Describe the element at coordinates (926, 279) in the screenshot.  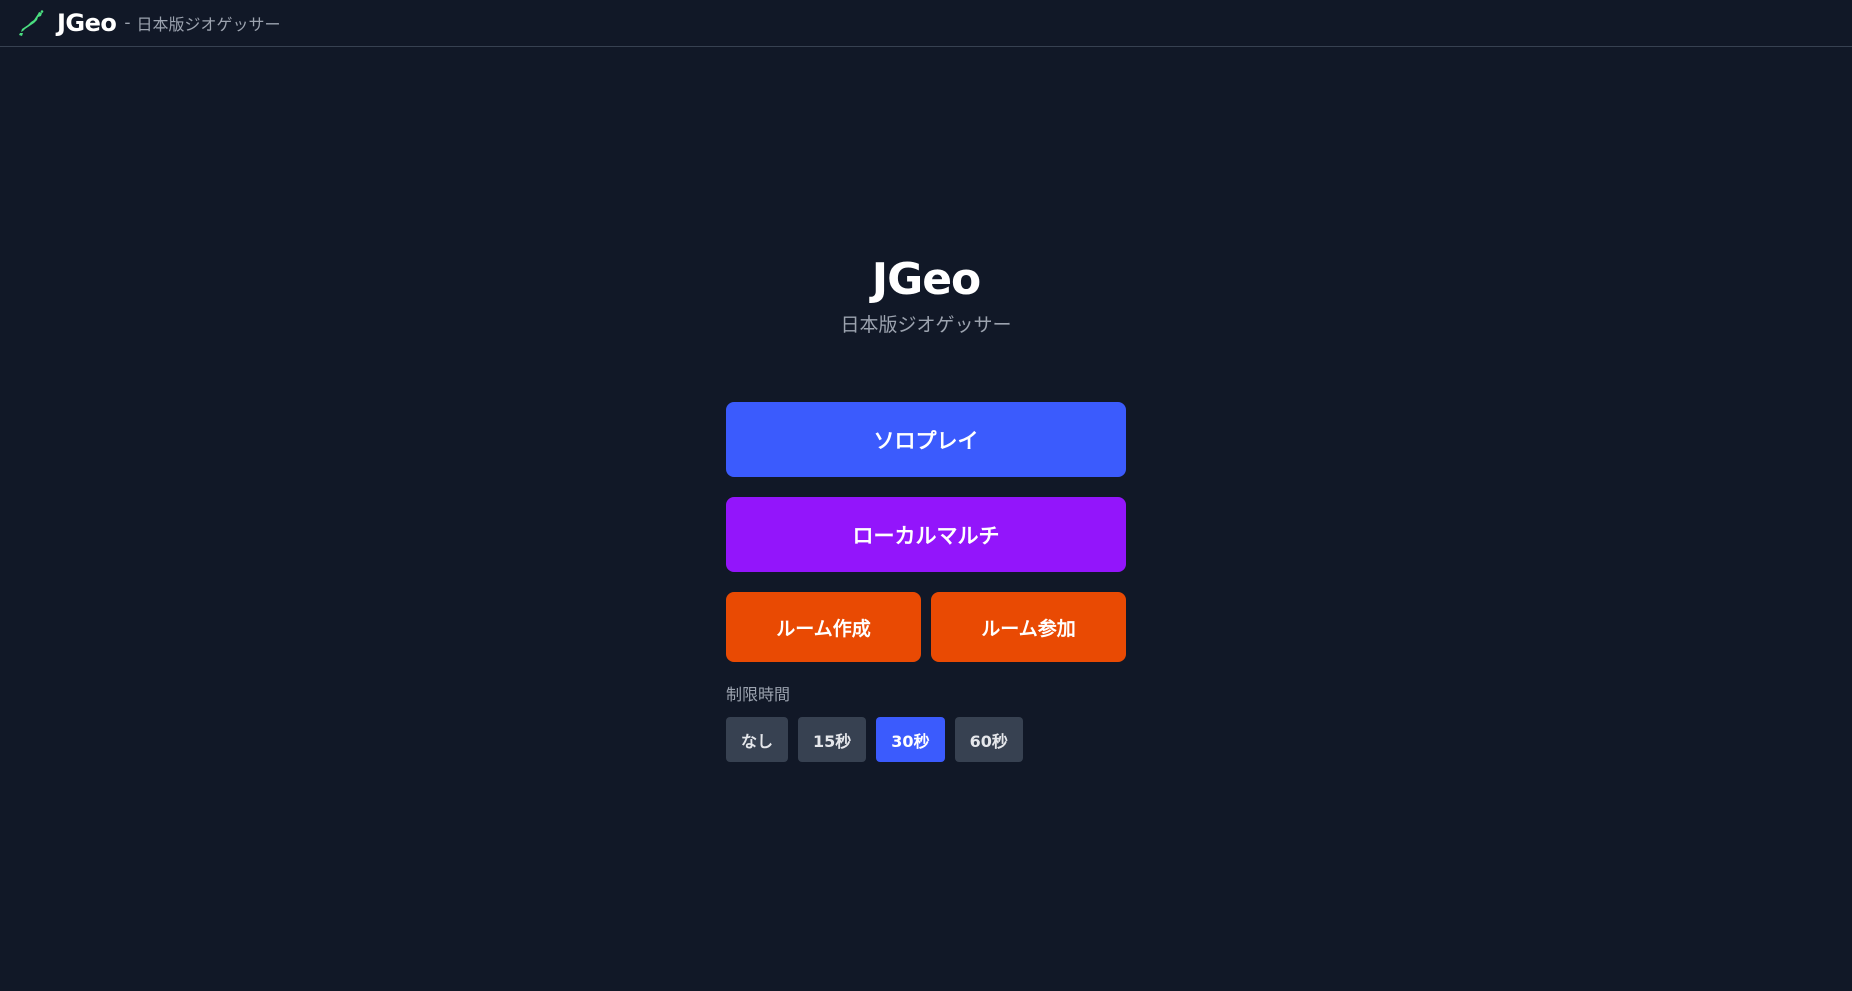
I see `page-title: JGeo` at that location.